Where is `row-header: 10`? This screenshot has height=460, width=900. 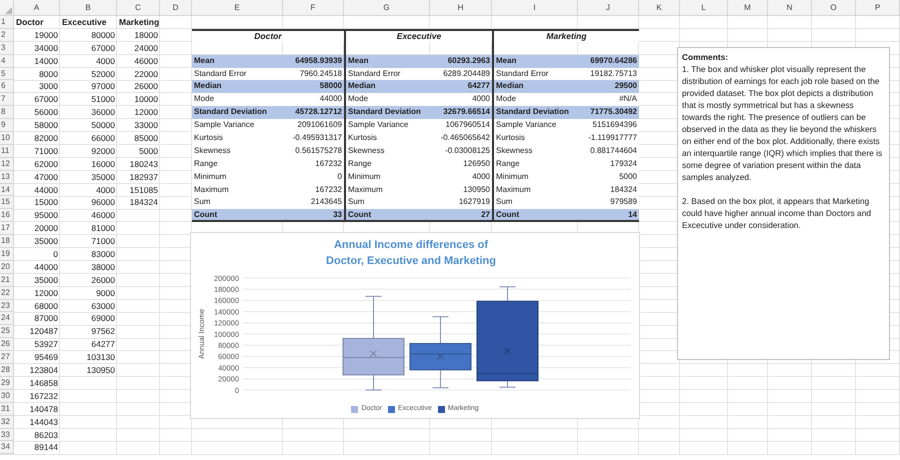
row-header: 10 is located at coordinates (7, 138).